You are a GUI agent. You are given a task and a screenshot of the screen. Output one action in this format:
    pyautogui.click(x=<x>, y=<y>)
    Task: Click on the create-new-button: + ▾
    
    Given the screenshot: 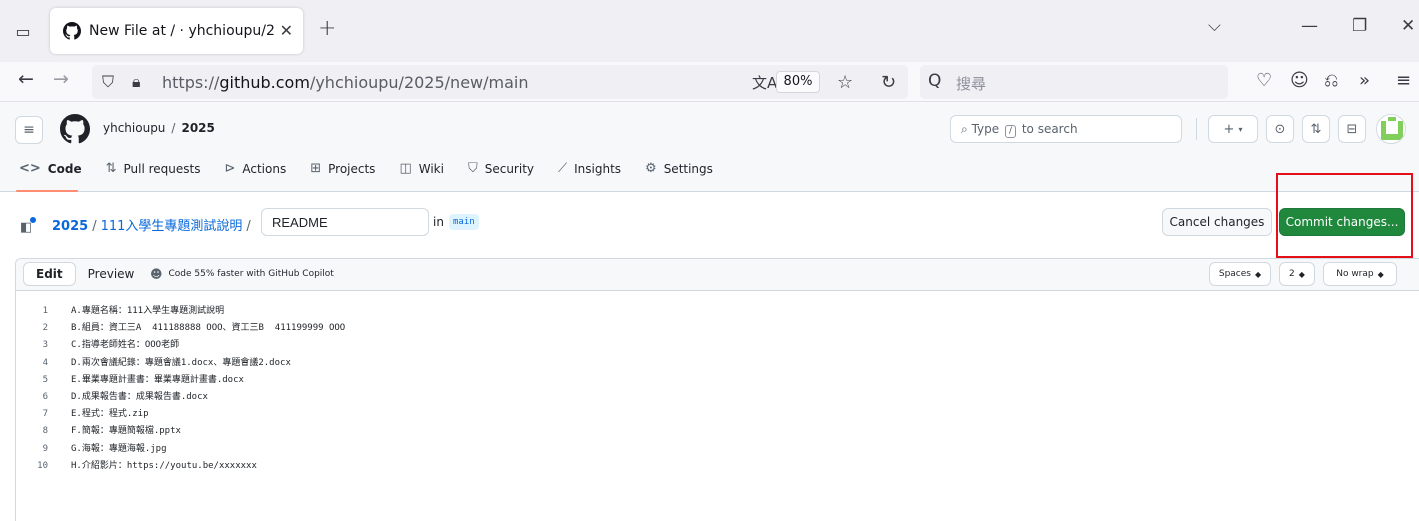 What is the action you would take?
    pyautogui.click(x=1233, y=129)
    